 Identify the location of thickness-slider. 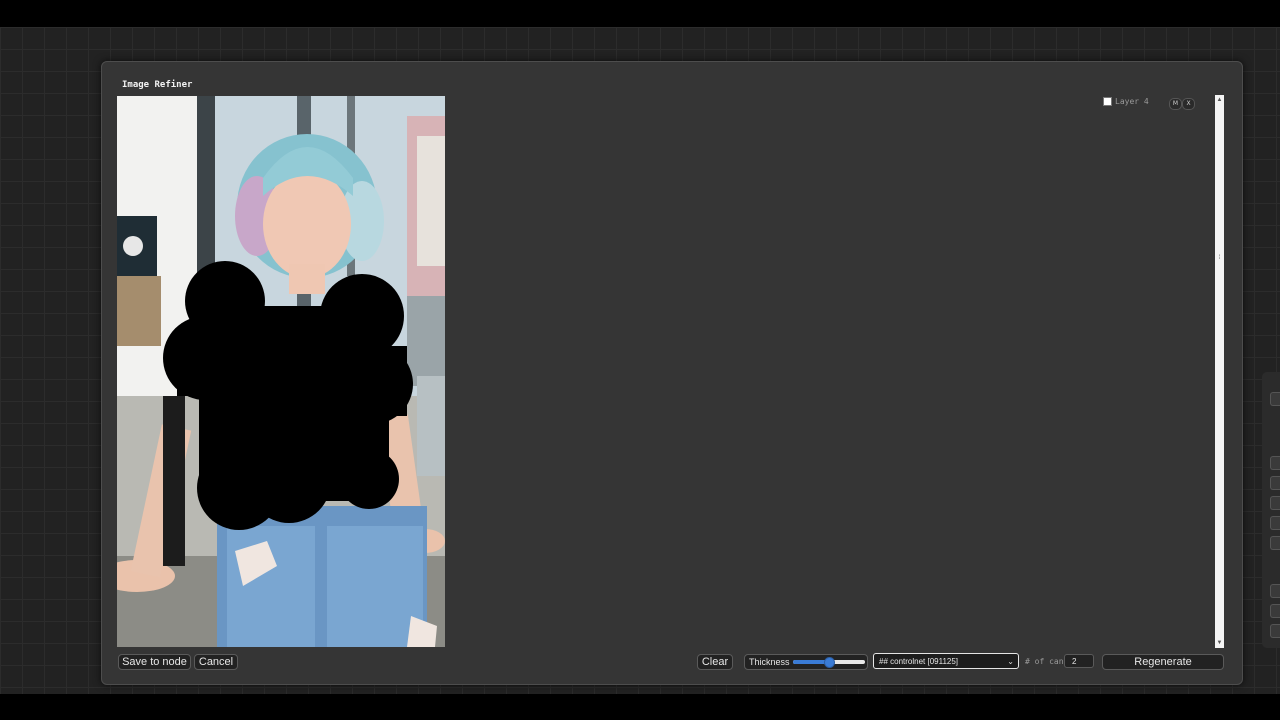
(828, 662).